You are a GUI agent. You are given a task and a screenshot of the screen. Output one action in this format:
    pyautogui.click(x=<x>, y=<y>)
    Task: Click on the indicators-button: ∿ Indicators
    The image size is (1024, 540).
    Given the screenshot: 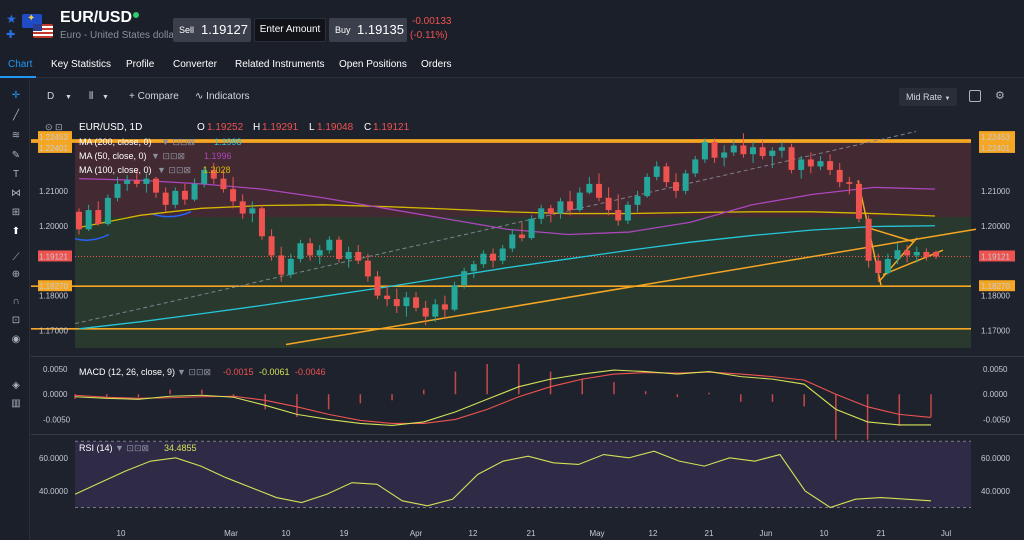 What is the action you would take?
    pyautogui.click(x=222, y=97)
    